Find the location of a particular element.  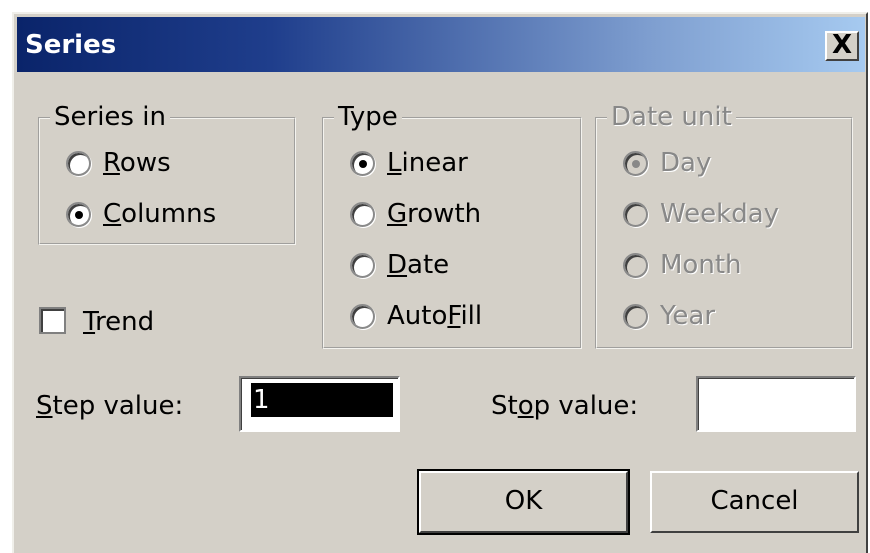

close-button: X is located at coordinates (842, 46).